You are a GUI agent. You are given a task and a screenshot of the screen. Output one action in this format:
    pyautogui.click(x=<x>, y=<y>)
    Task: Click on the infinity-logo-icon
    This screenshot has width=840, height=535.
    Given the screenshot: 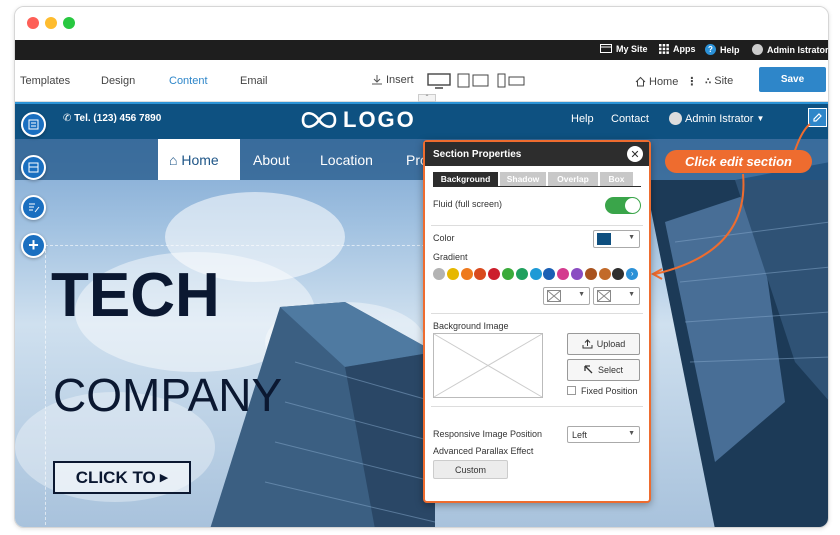 What is the action you would take?
    pyautogui.click(x=319, y=120)
    